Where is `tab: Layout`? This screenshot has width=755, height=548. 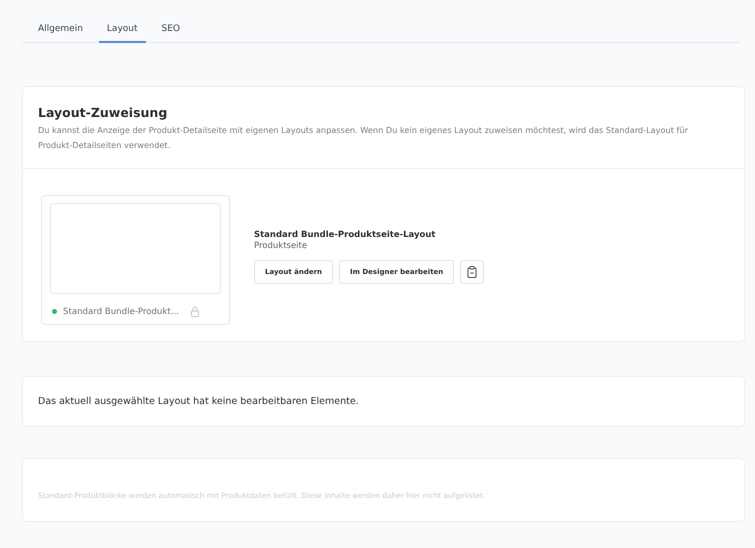
tab: Layout is located at coordinates (122, 31).